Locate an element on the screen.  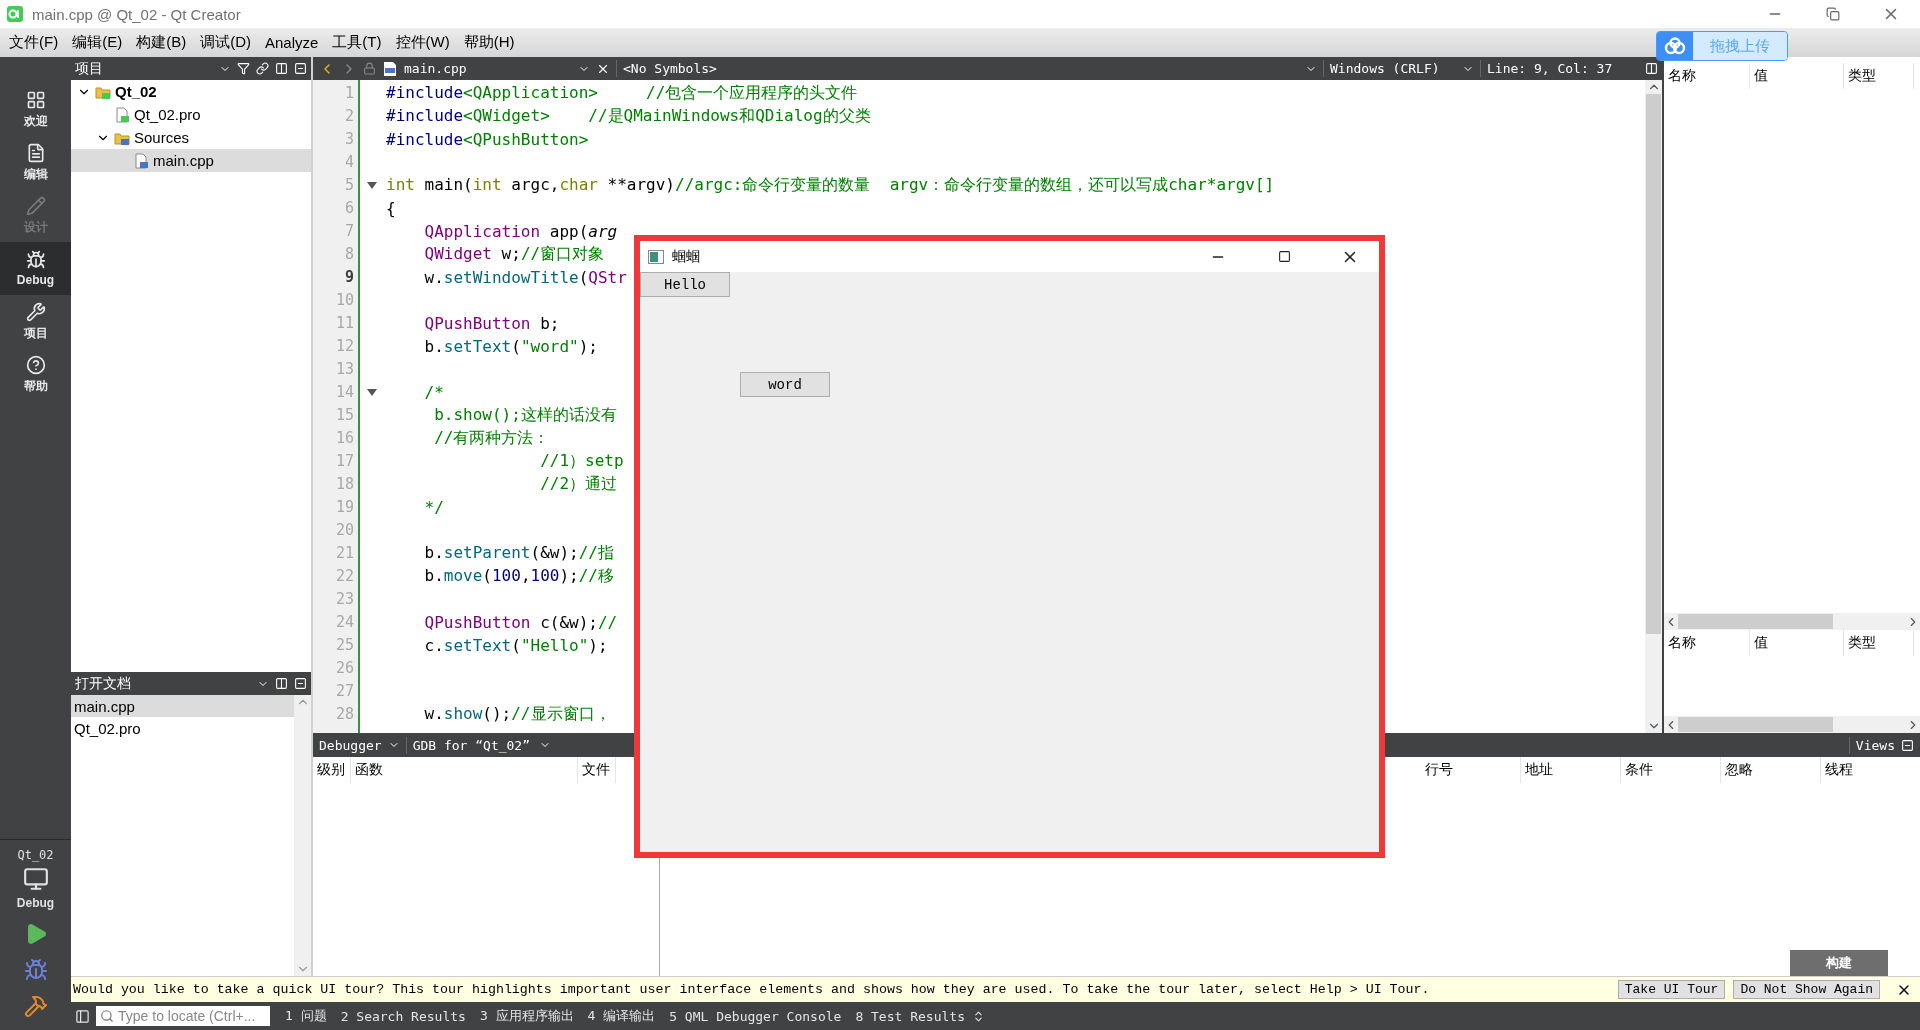
column-header: 忽略 is located at coordinates (1771, 770).